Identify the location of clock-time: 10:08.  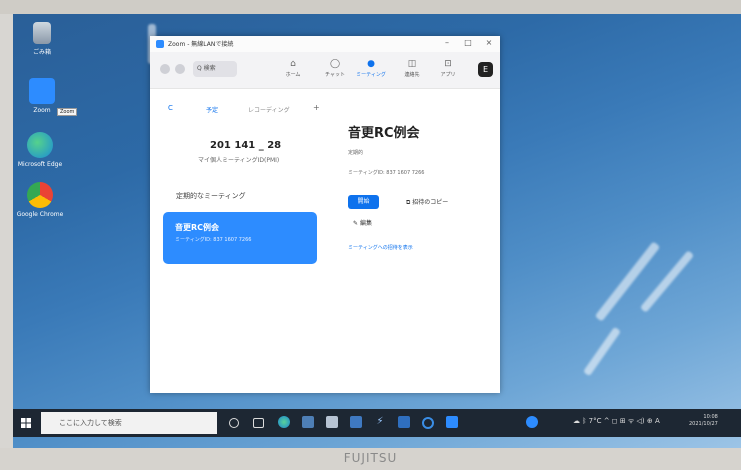
(710, 417).